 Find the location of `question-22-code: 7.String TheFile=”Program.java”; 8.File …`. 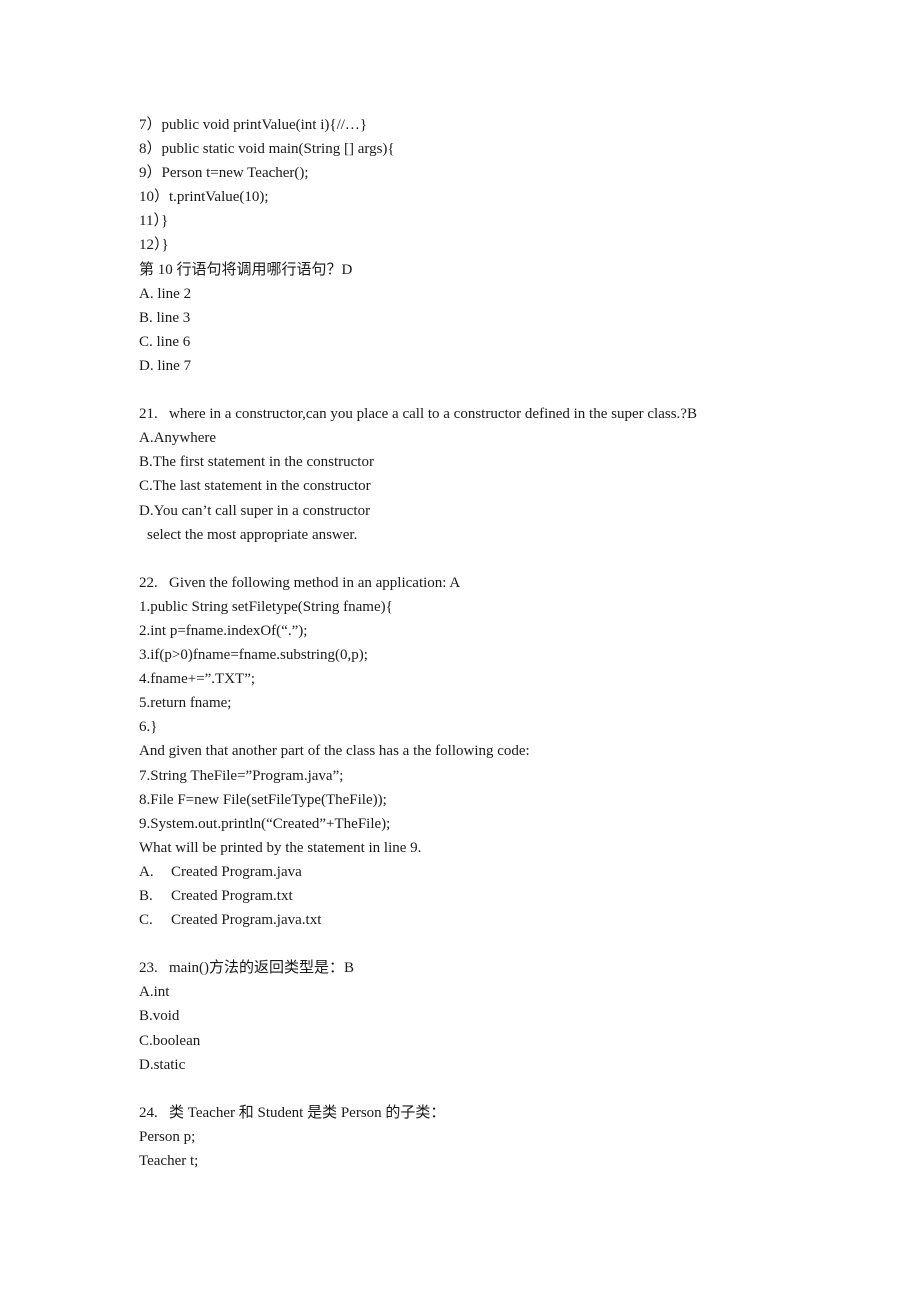

question-22-code: 7.String TheFile=”Program.java”; 8.File … is located at coordinates (479, 800).